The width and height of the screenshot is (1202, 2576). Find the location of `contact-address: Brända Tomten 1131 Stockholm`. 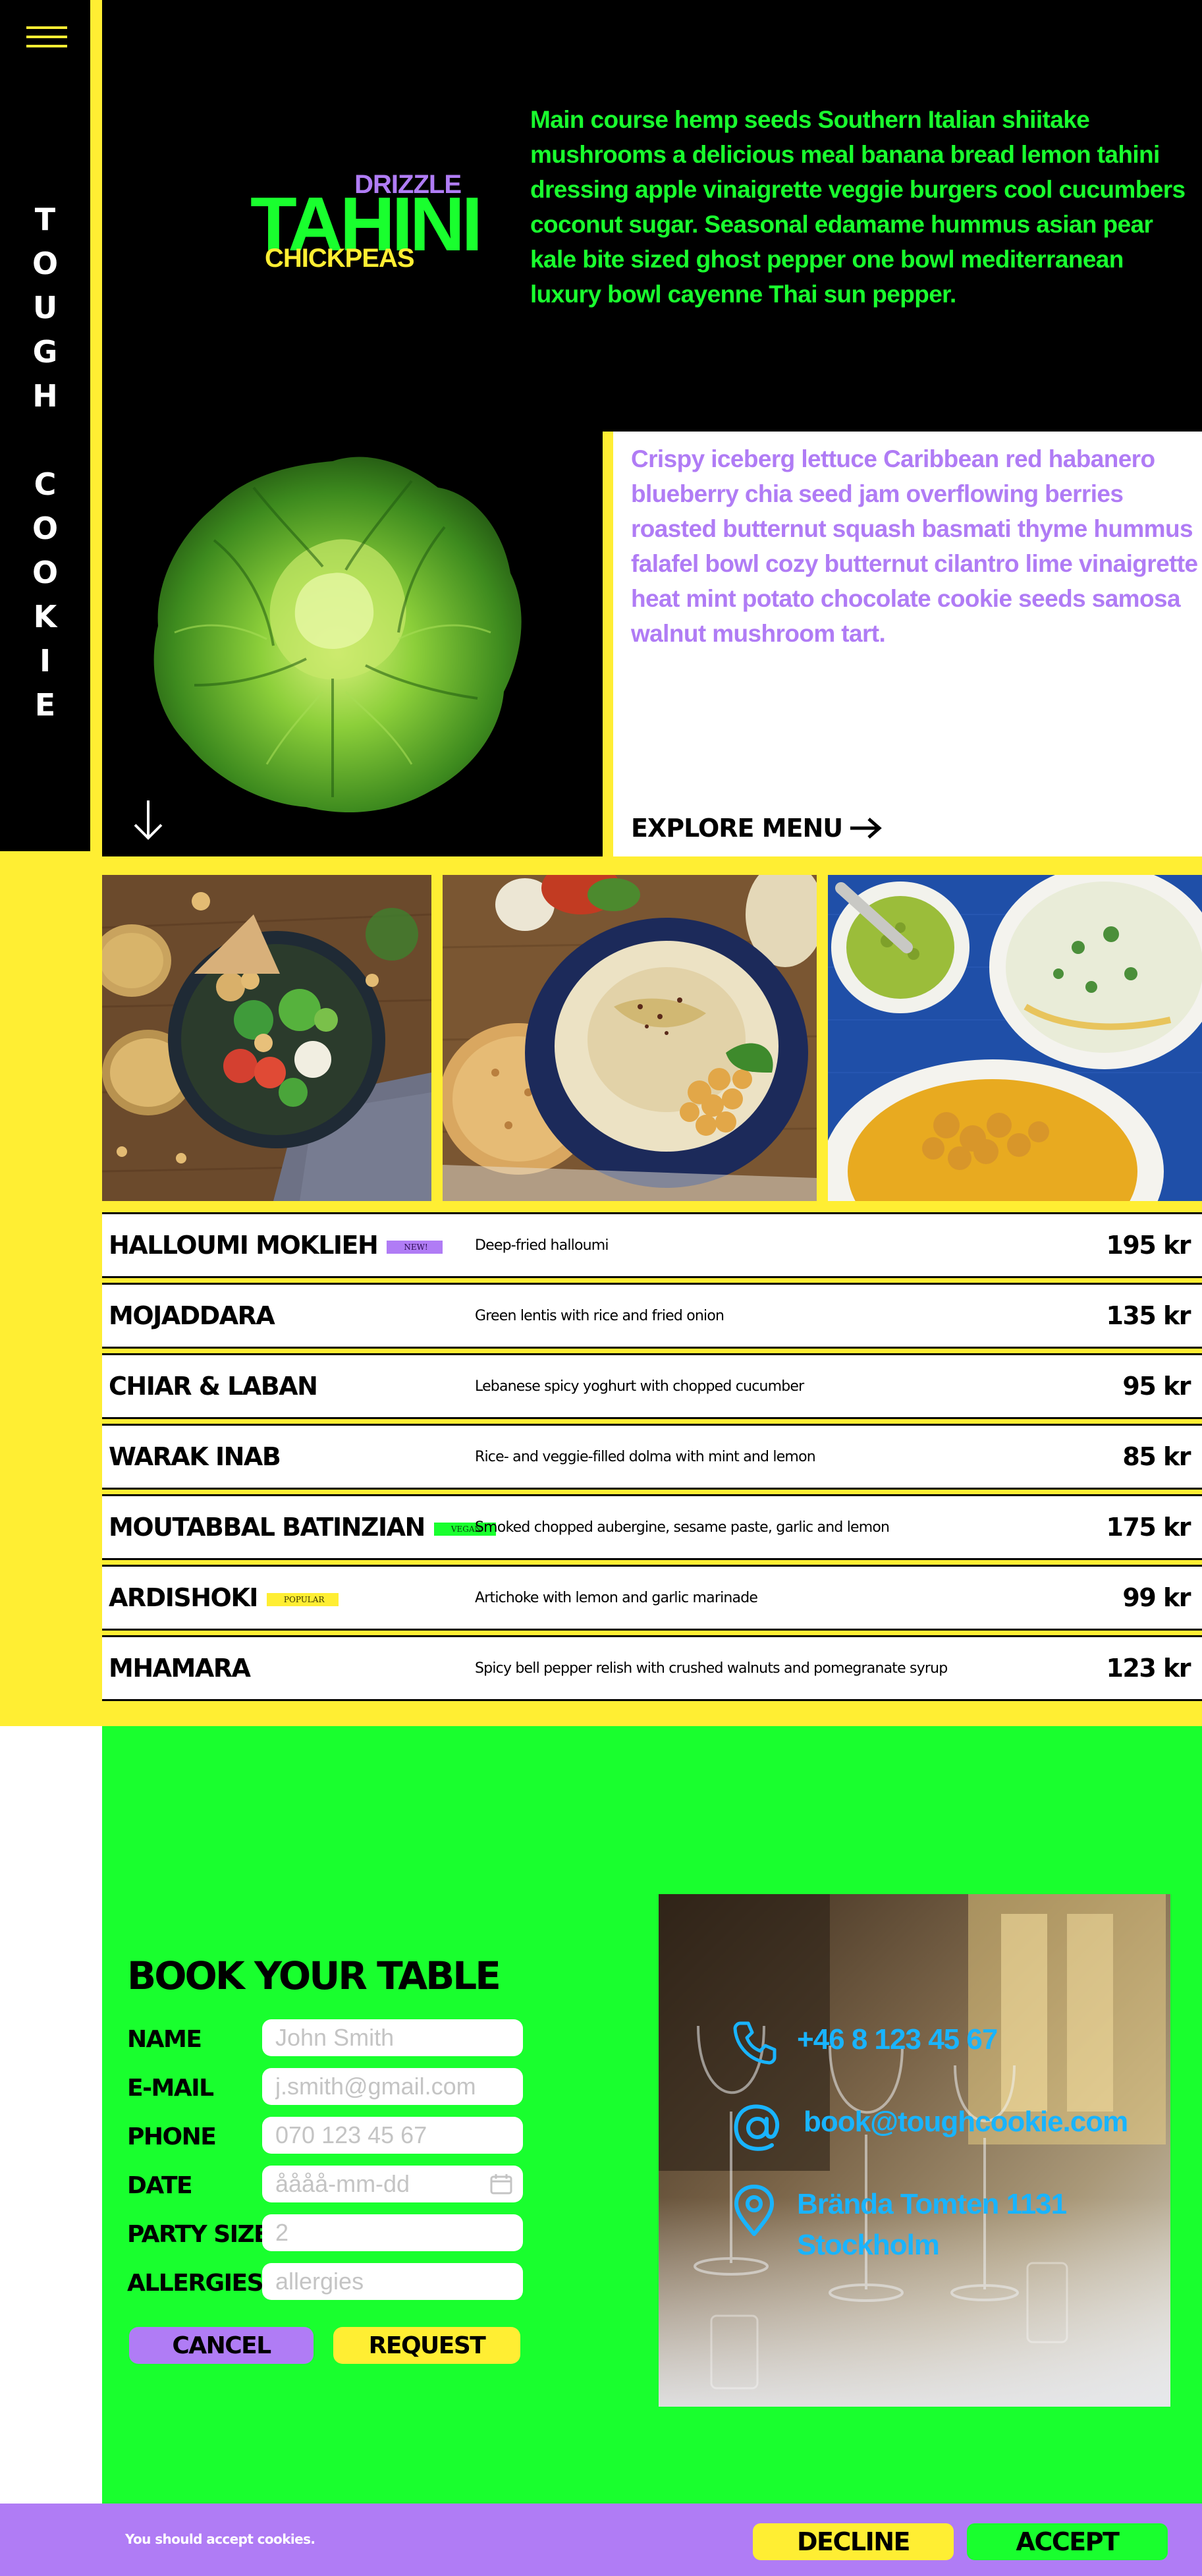

contact-address: Brända Tomten 1131 Stockholm is located at coordinates (899, 2225).